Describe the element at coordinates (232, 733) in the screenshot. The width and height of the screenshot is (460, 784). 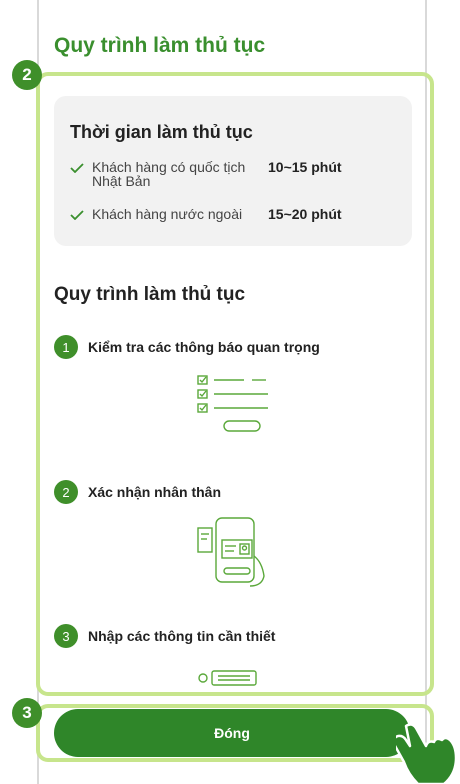
I see `close-button: Đóng` at that location.